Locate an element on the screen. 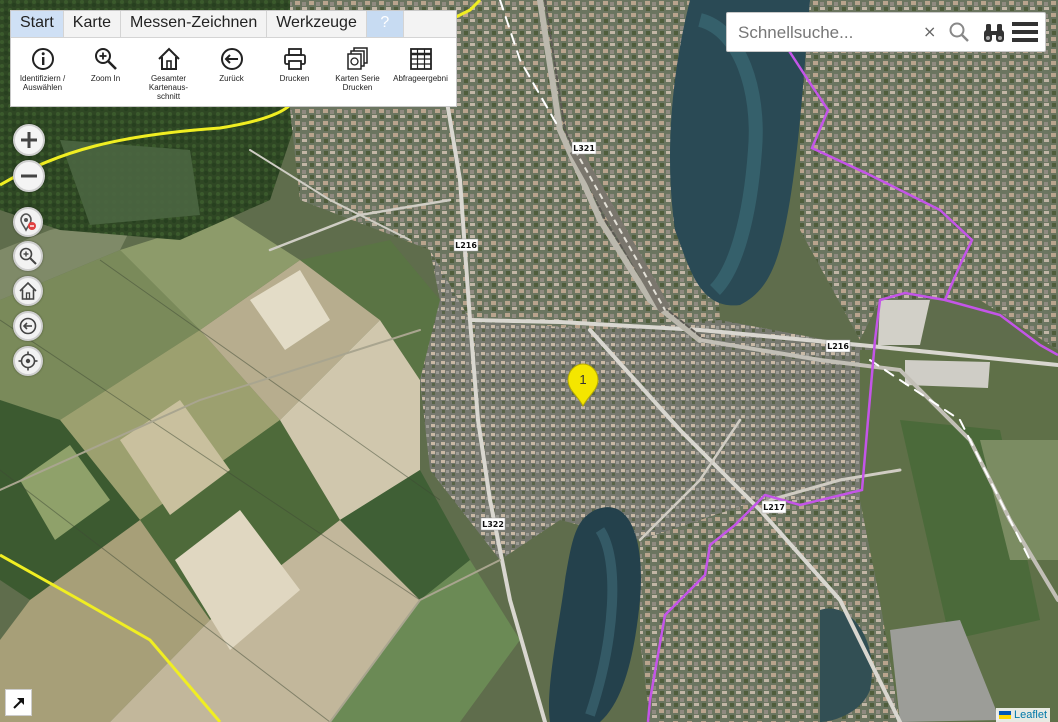 The image size is (1058, 722). search-input is located at coordinates (828, 33).